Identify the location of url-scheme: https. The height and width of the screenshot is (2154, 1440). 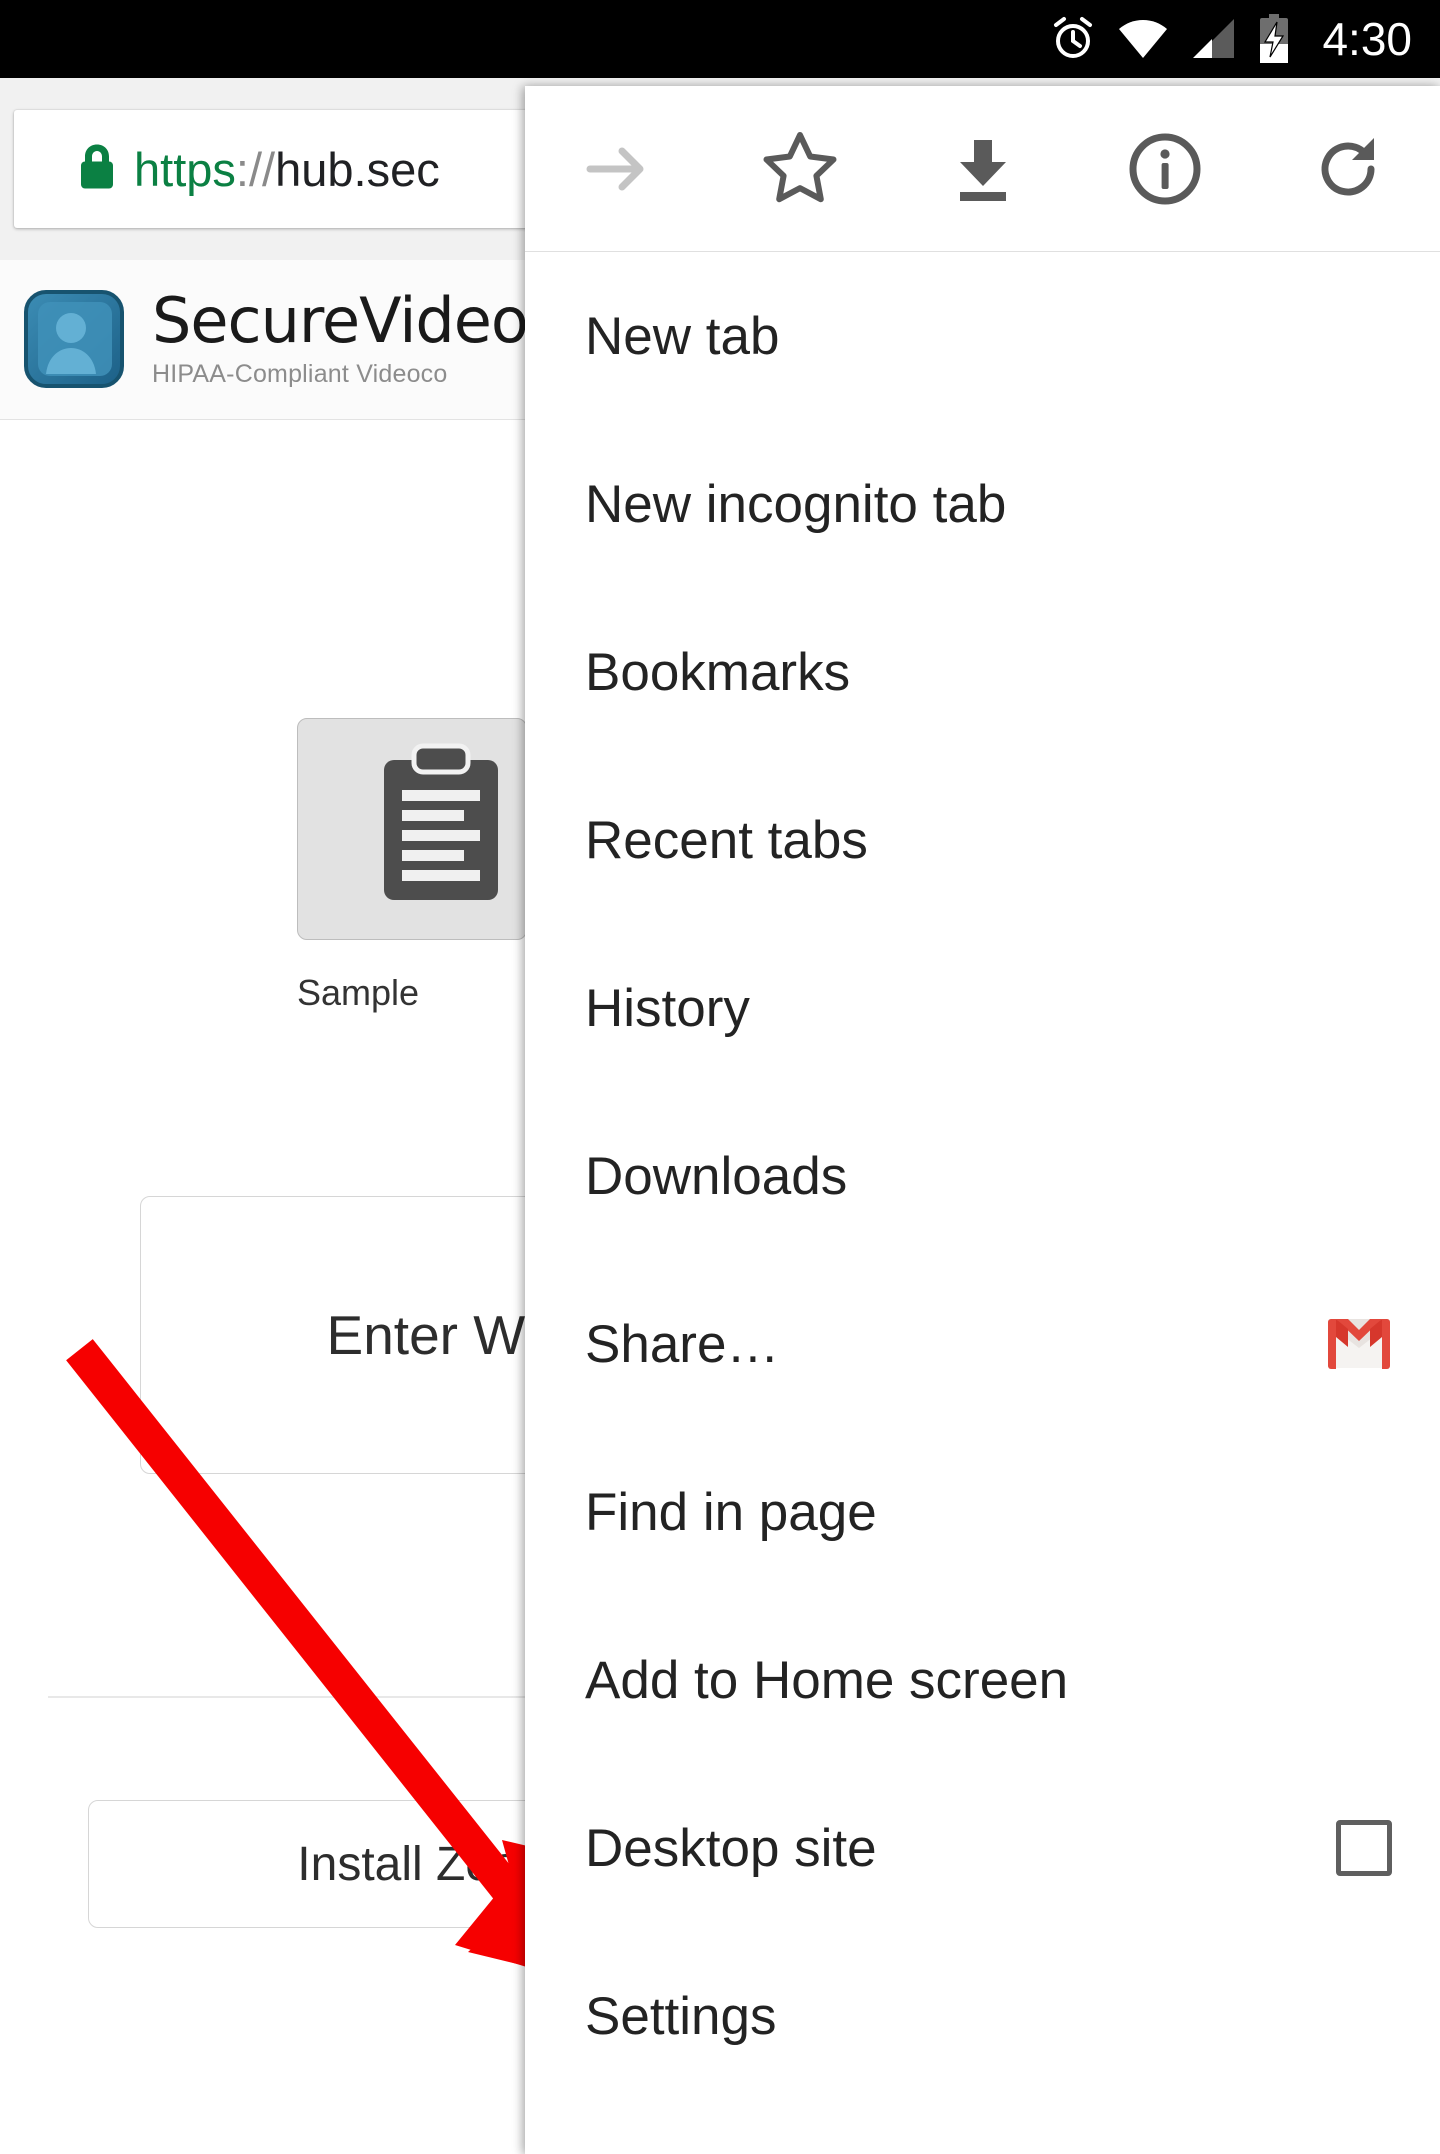
(185, 169).